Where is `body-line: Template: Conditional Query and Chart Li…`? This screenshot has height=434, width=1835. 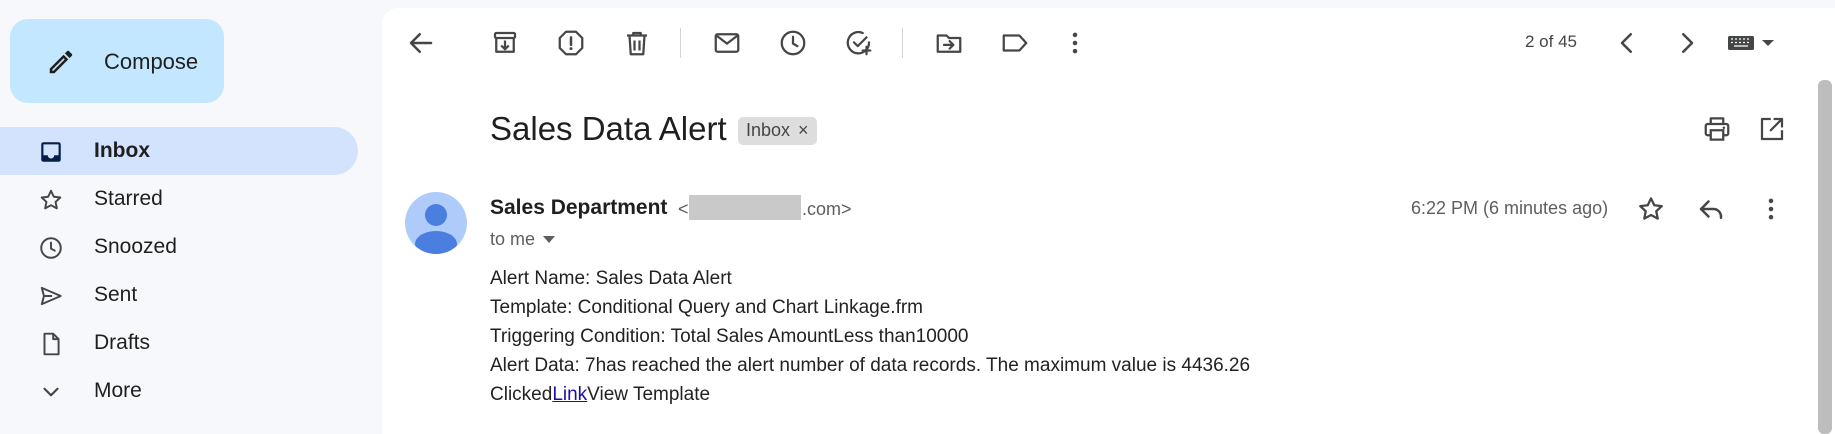
body-line: Template: Conditional Query and Chart Li… is located at coordinates (707, 307).